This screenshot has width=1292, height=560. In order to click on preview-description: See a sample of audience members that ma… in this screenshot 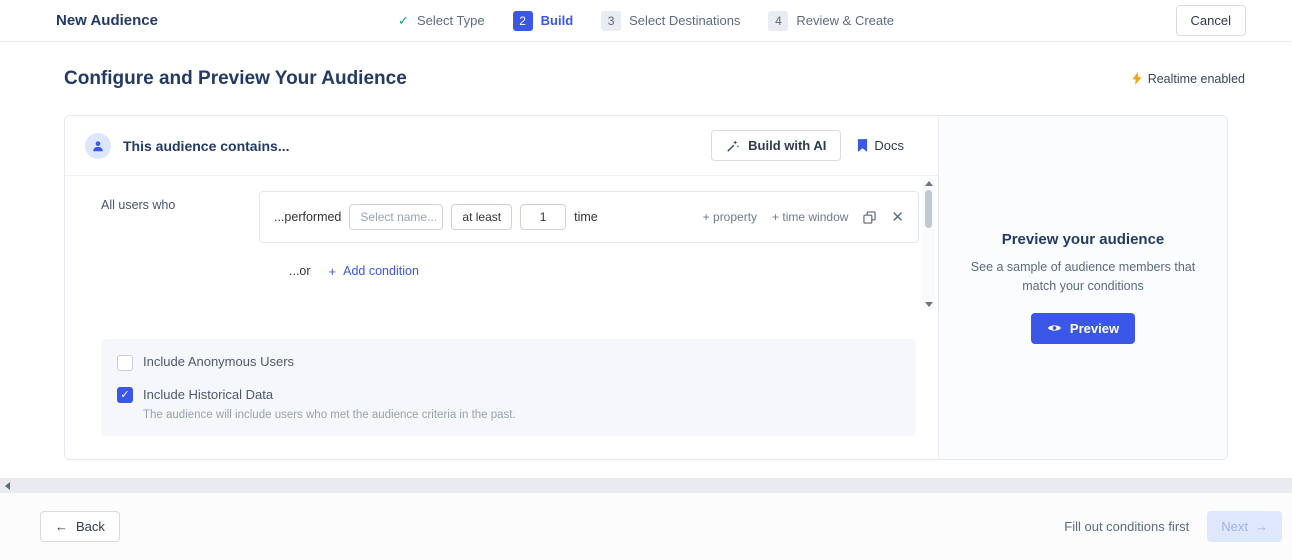, I will do `click(1083, 276)`.